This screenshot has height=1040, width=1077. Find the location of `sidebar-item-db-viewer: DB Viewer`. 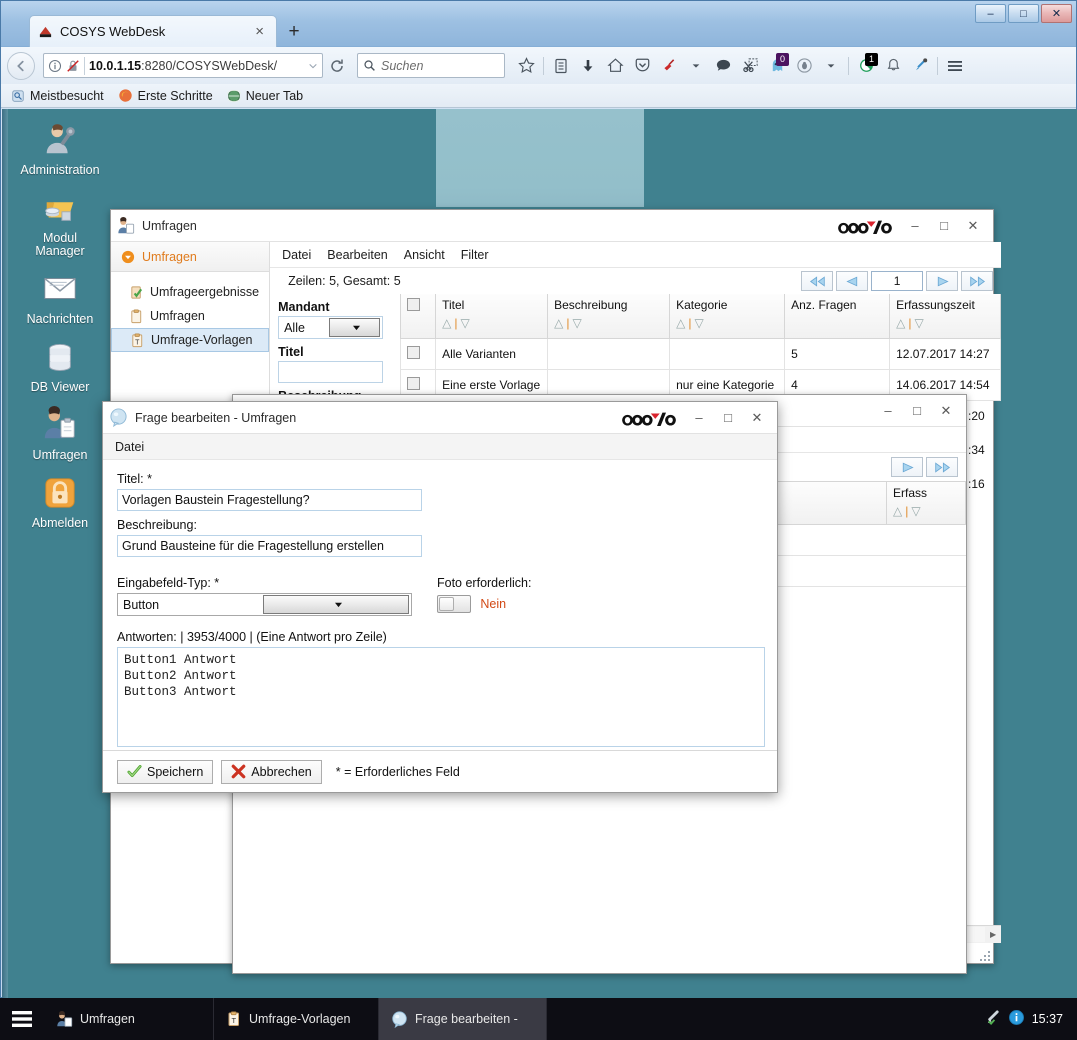

sidebar-item-db-viewer: DB Viewer is located at coordinates (60, 366).